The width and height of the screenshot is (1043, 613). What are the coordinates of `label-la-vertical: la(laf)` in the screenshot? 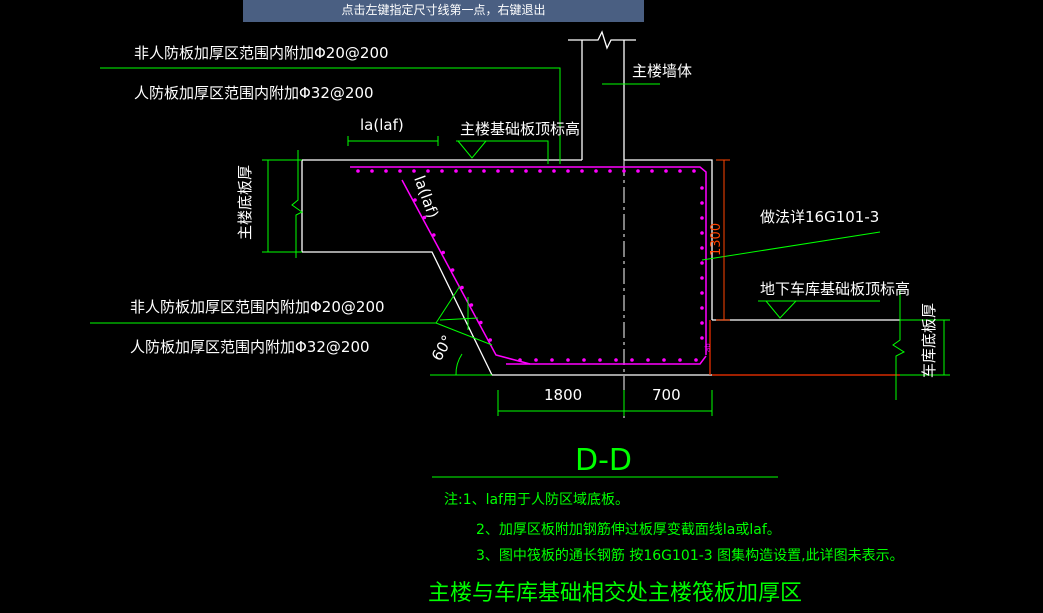 It's located at (426, 196).